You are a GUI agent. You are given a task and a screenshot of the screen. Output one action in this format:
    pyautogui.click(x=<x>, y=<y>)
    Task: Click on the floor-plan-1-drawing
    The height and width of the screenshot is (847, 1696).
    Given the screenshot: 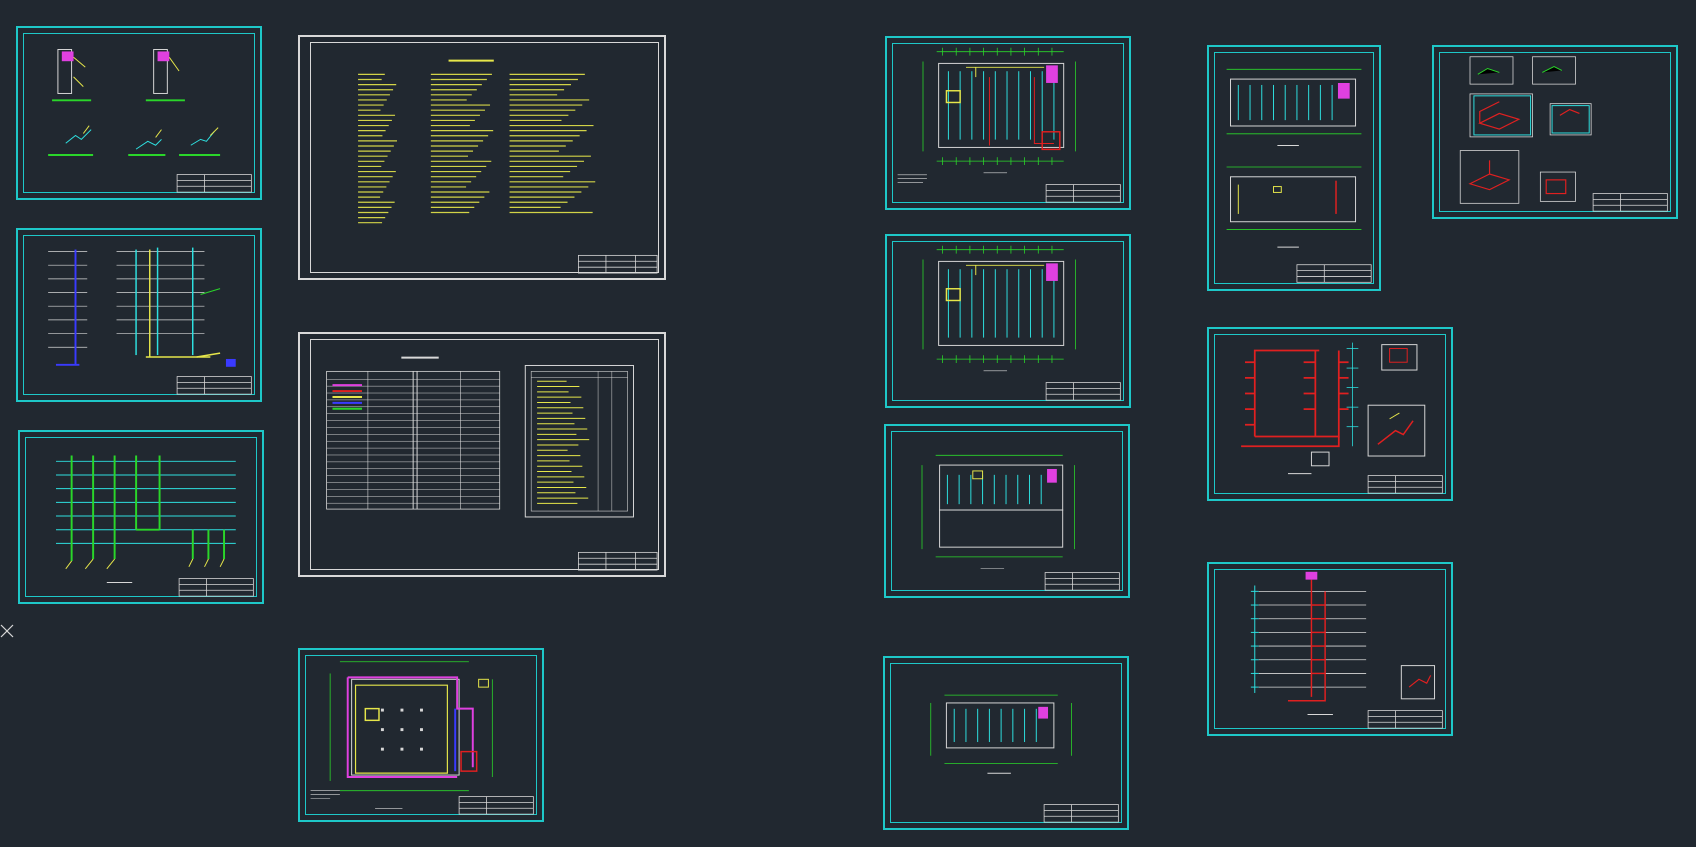 What is the action you would take?
    pyautogui.click(x=1009, y=125)
    